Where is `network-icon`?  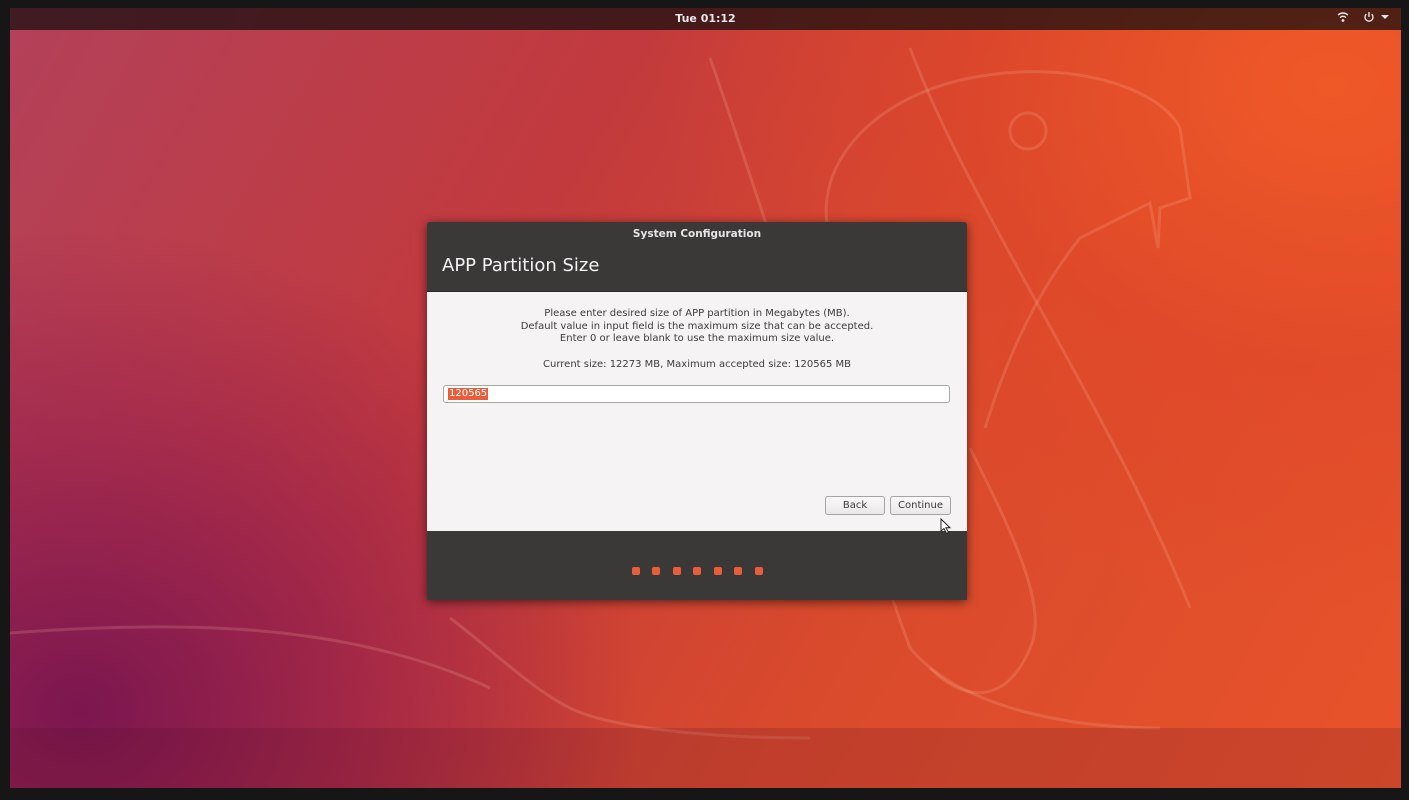 network-icon is located at coordinates (1343, 17).